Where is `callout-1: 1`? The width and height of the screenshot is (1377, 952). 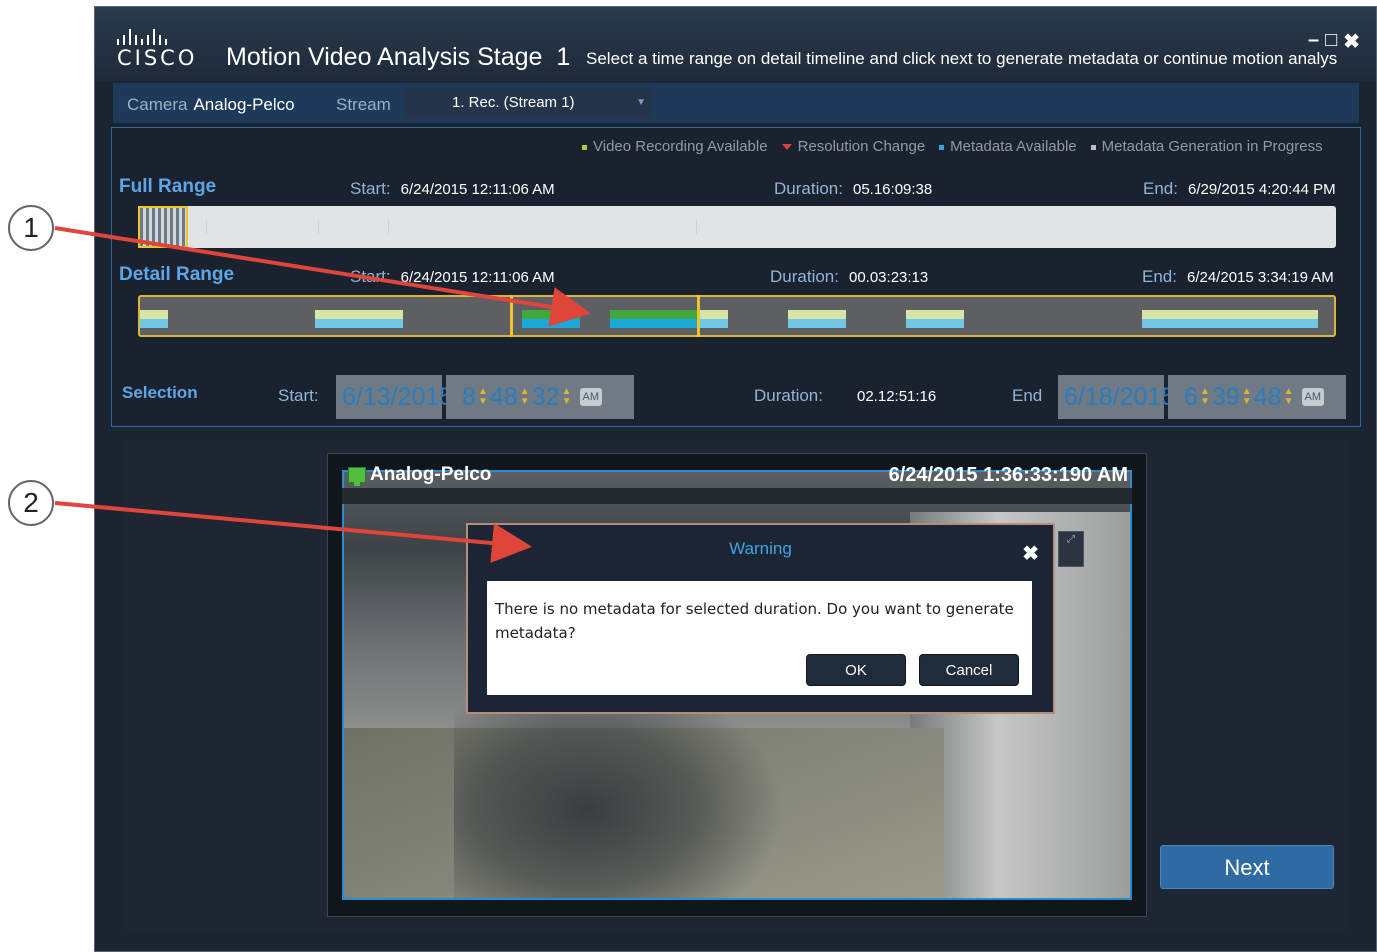
callout-1: 1 is located at coordinates (31, 228).